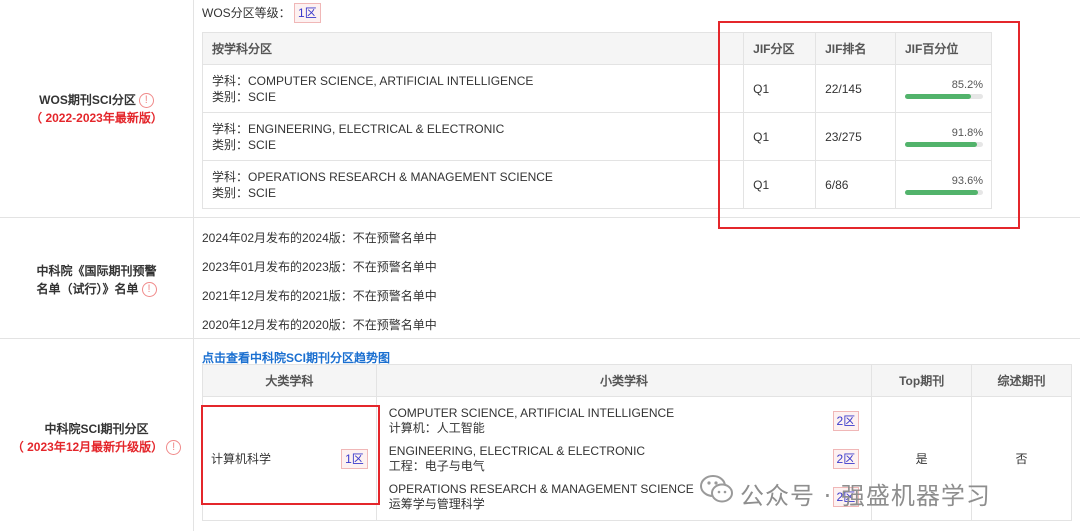 This screenshot has width=1080, height=531. Describe the element at coordinates (96, 280) in the screenshot. I see `warning-section-label: 中科院《国际期刊预警 名单（试行）》名单!` at that location.